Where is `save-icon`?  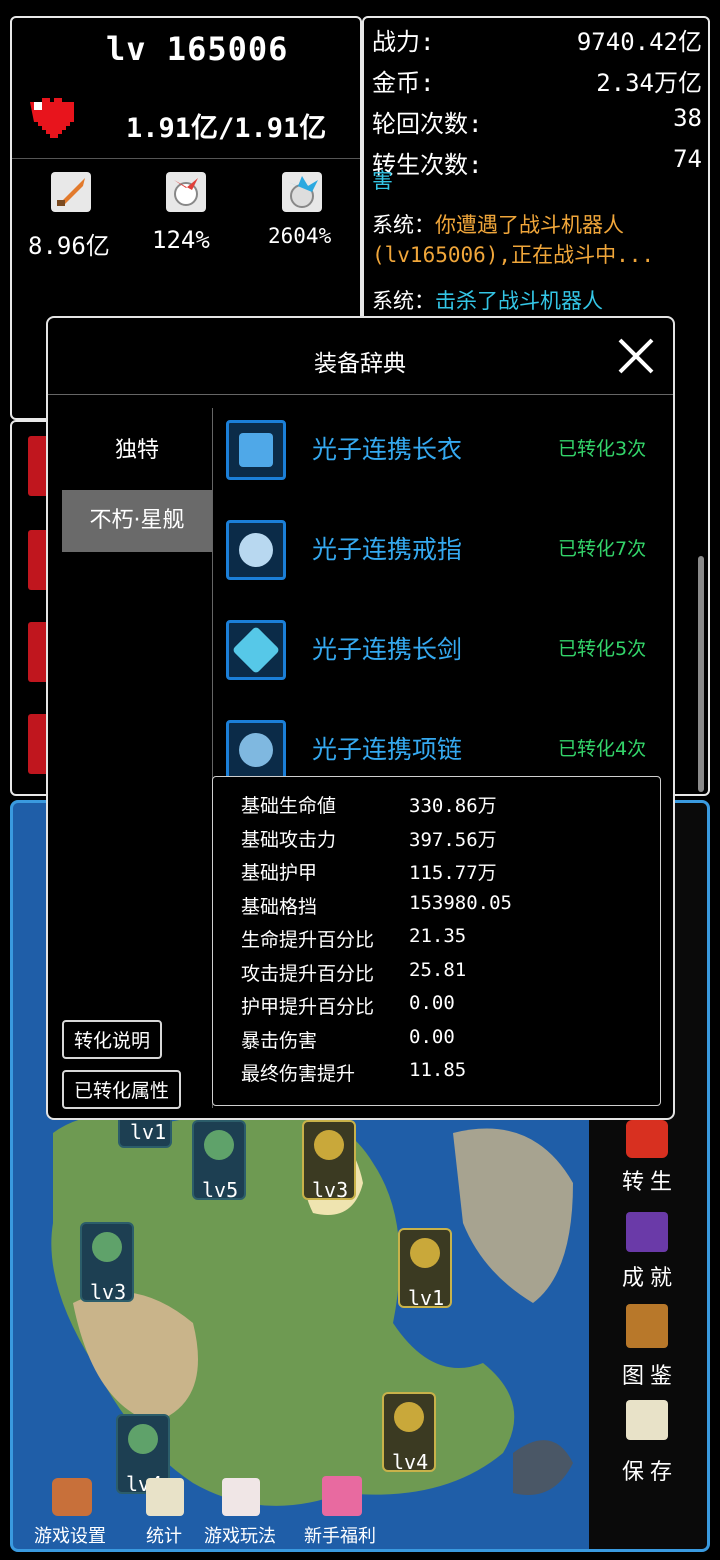
save-icon is located at coordinates (647, 1420).